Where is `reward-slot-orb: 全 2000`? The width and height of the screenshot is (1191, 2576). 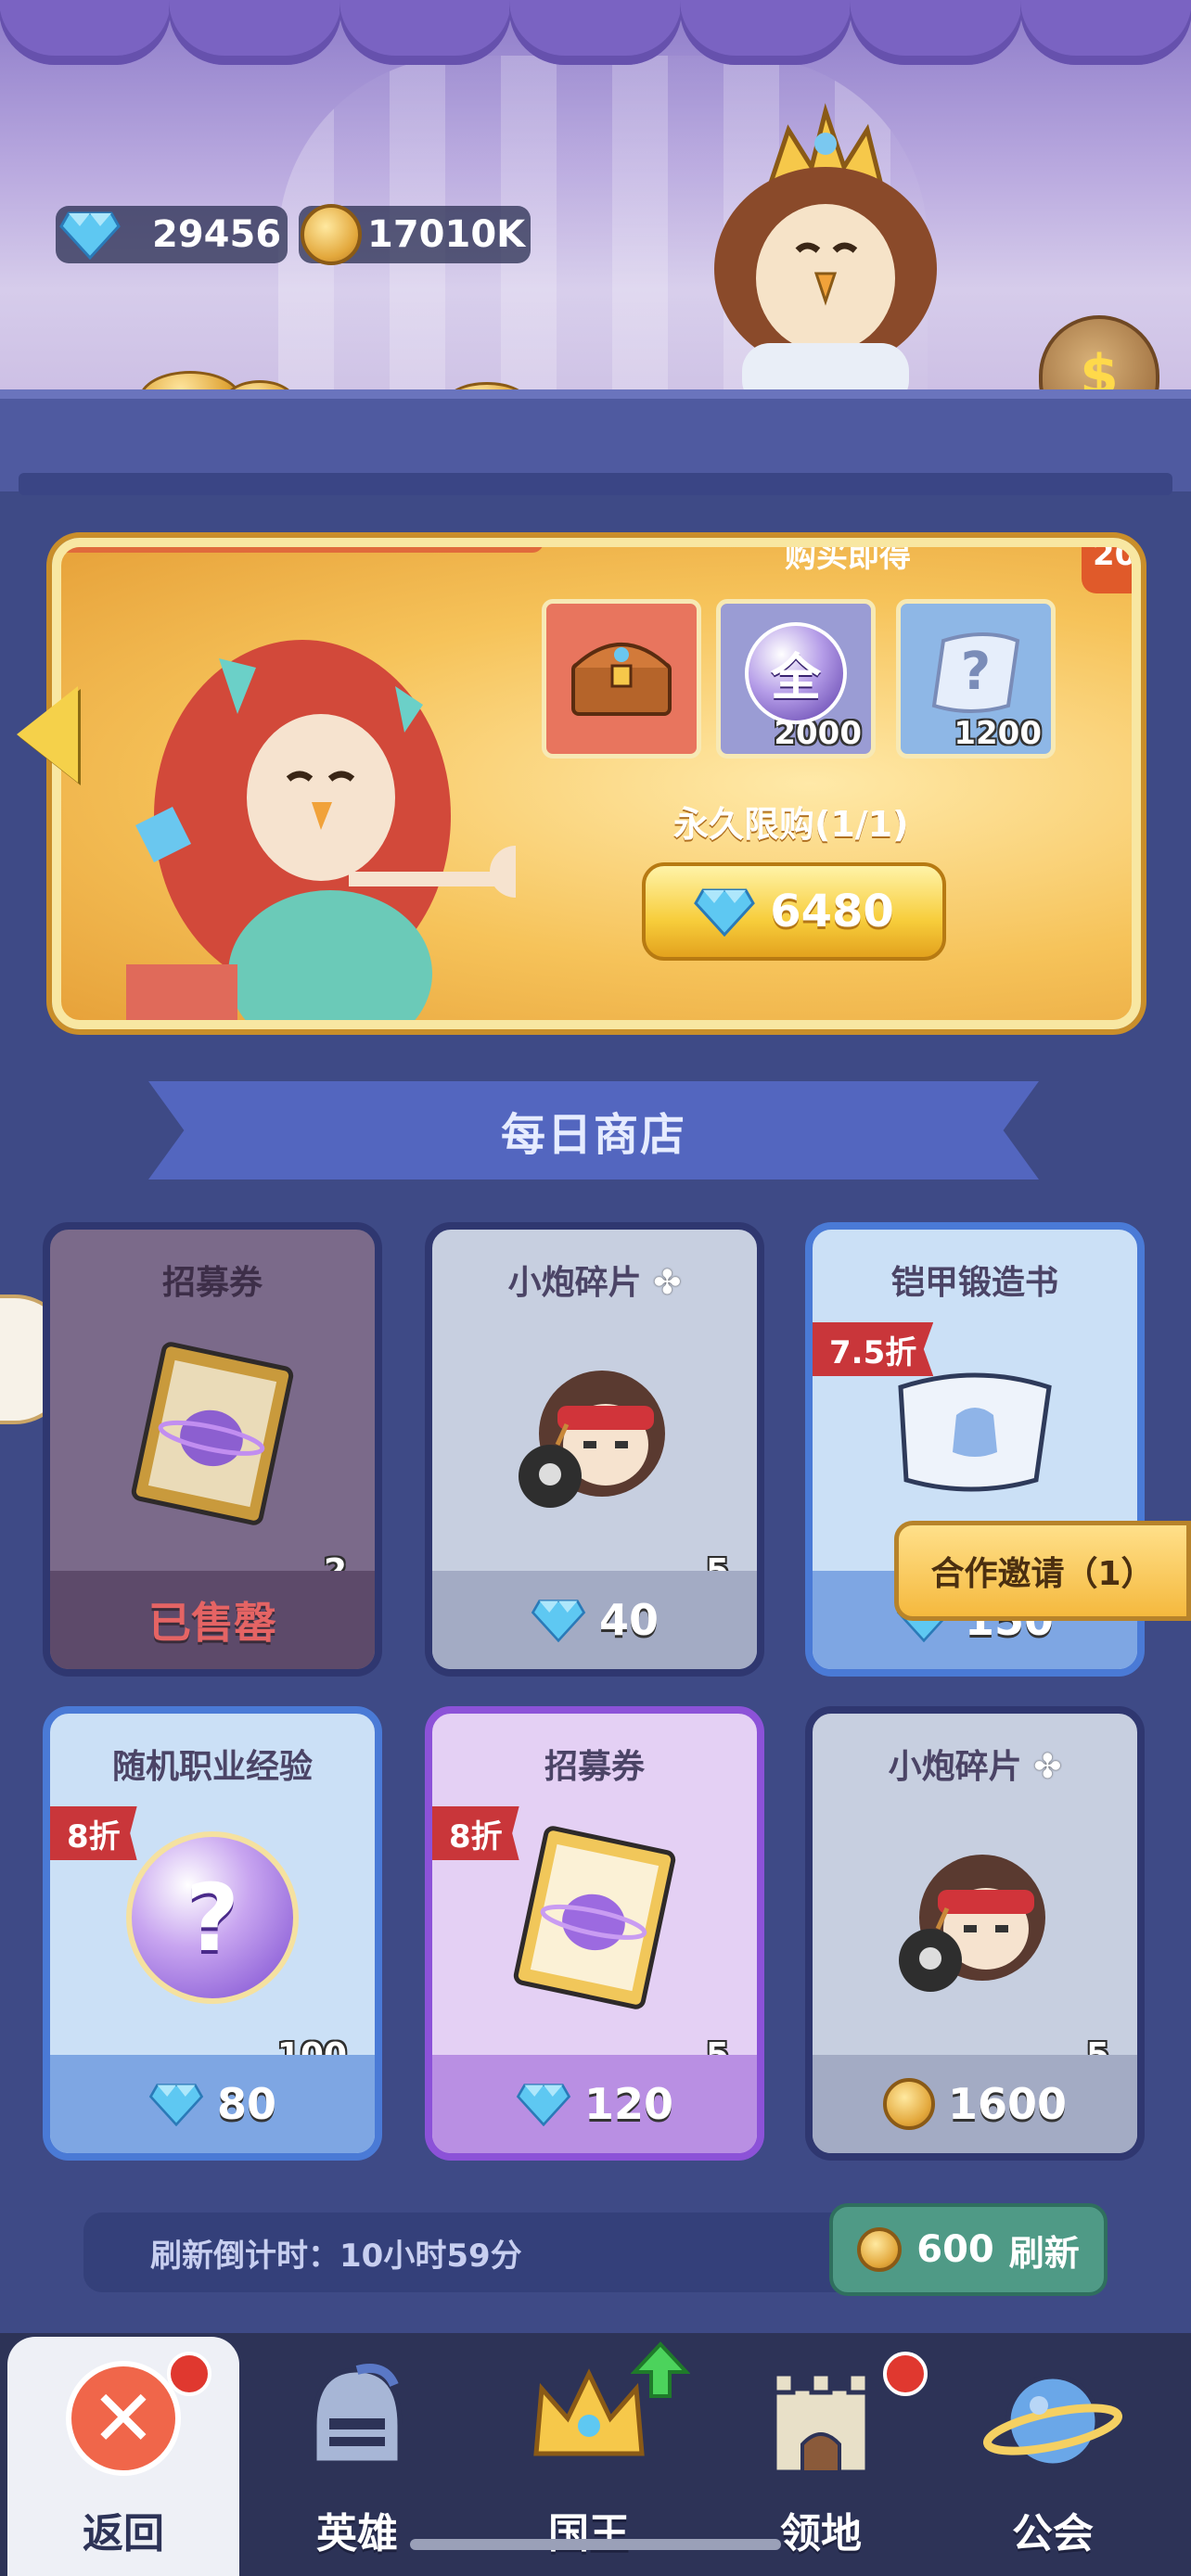 reward-slot-orb: 全 2000 is located at coordinates (796, 679).